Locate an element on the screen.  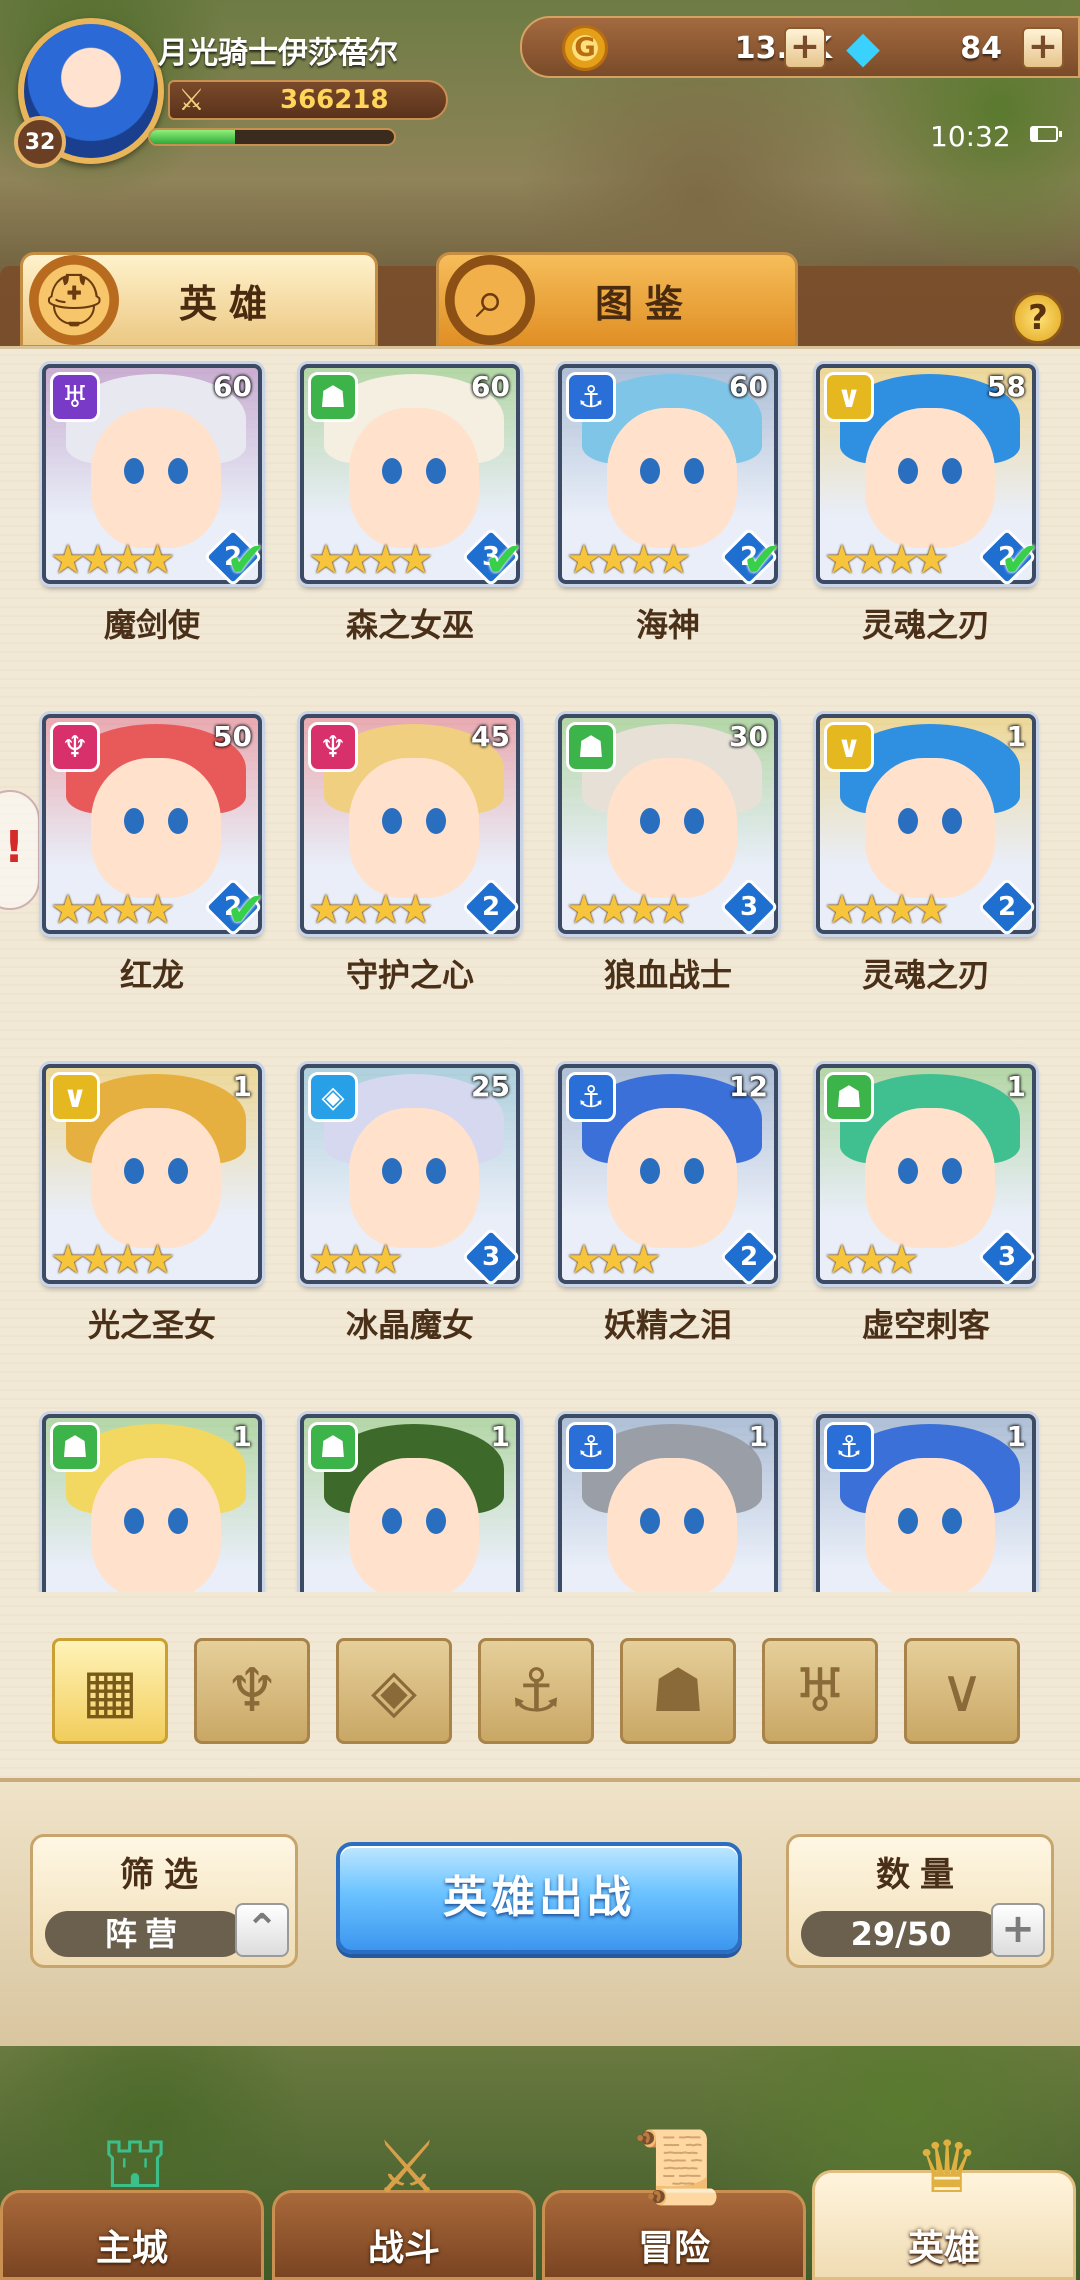
anchor-faction-filter-button: ⚓ is located at coordinates (536, 1691).